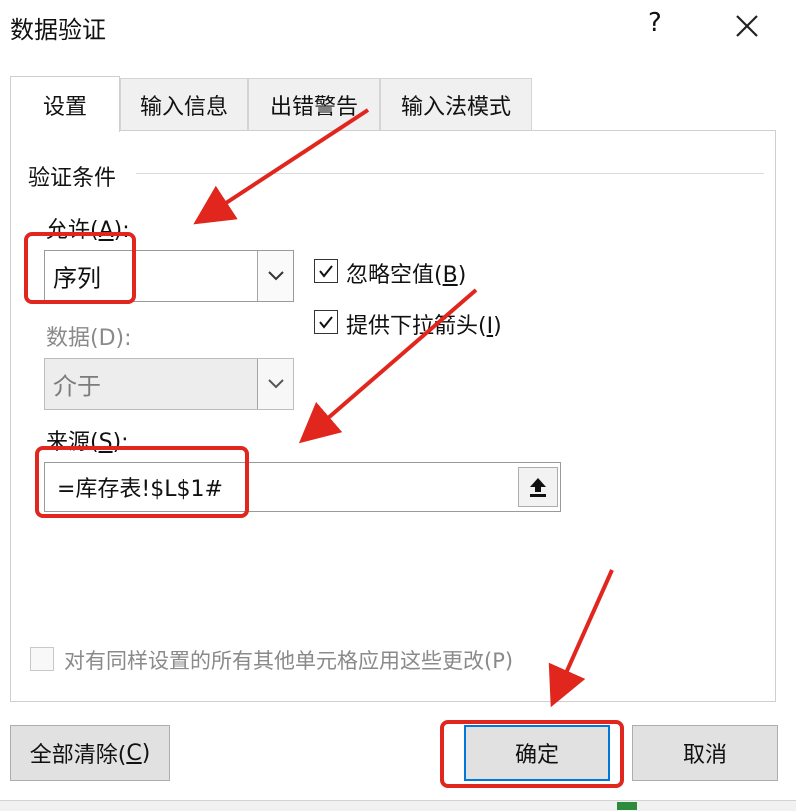  I want to click on tab-settings: 设置, so click(65, 104).